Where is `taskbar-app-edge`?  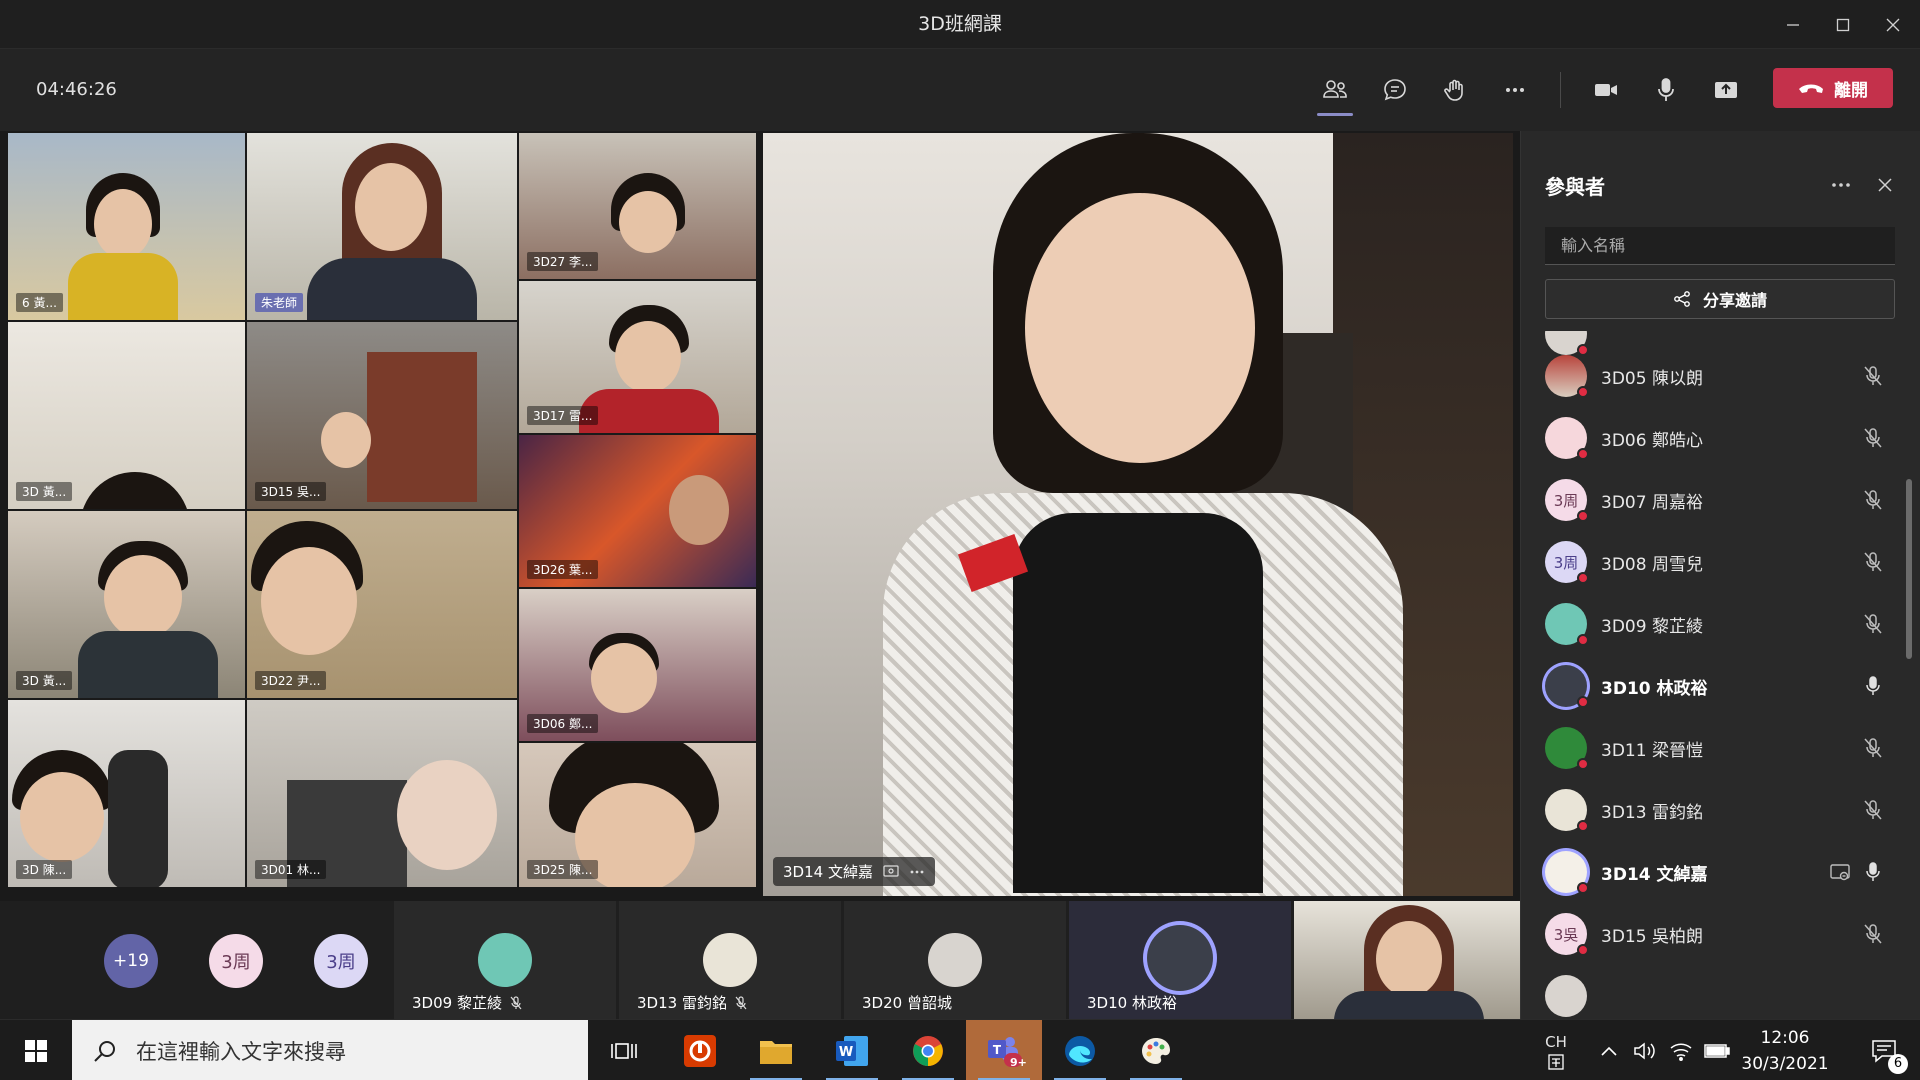
taskbar-app-edge is located at coordinates (1080, 1050).